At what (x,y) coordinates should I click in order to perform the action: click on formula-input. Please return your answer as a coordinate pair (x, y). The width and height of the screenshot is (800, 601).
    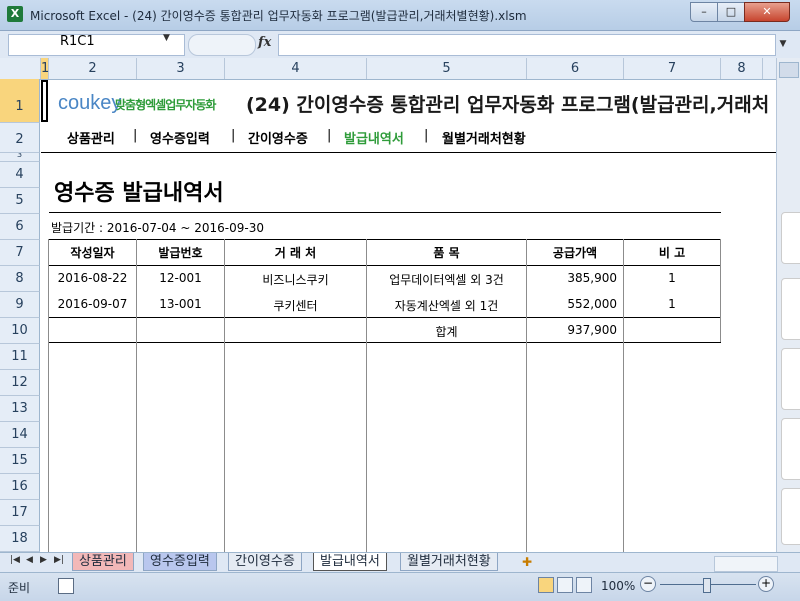
    Looking at the image, I should click on (527, 45).